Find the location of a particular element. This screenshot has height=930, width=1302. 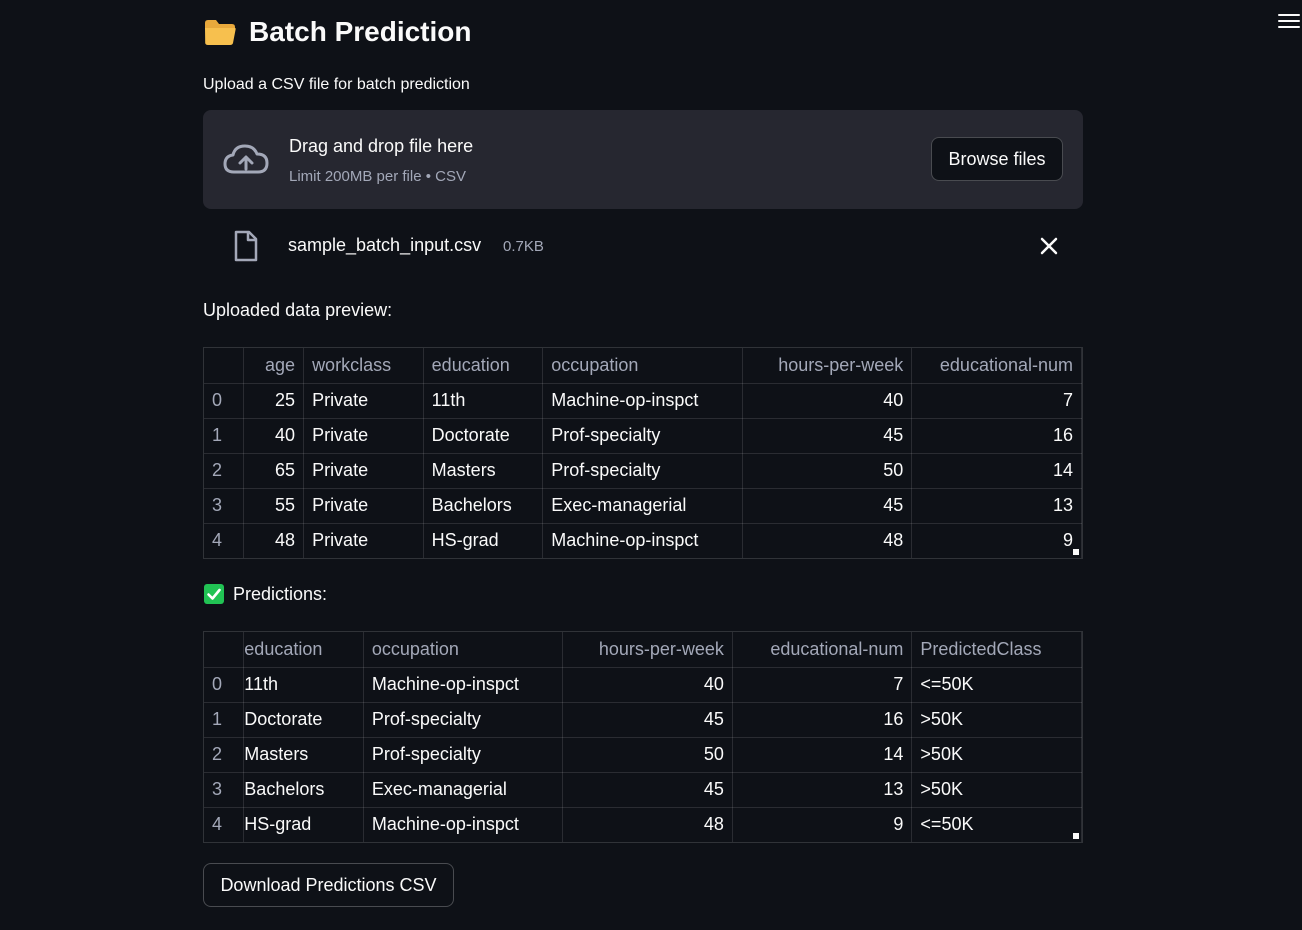

table-row: 2 Masters Prof-specialty 50 14 >50K is located at coordinates (643, 755).